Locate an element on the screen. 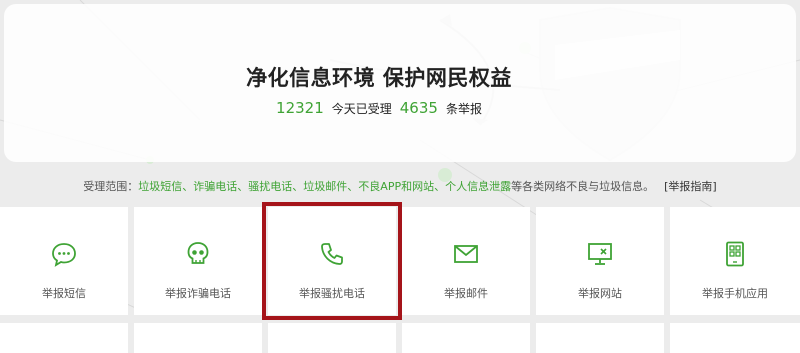 The height and width of the screenshot is (353, 800). phone-icon is located at coordinates (332, 254).